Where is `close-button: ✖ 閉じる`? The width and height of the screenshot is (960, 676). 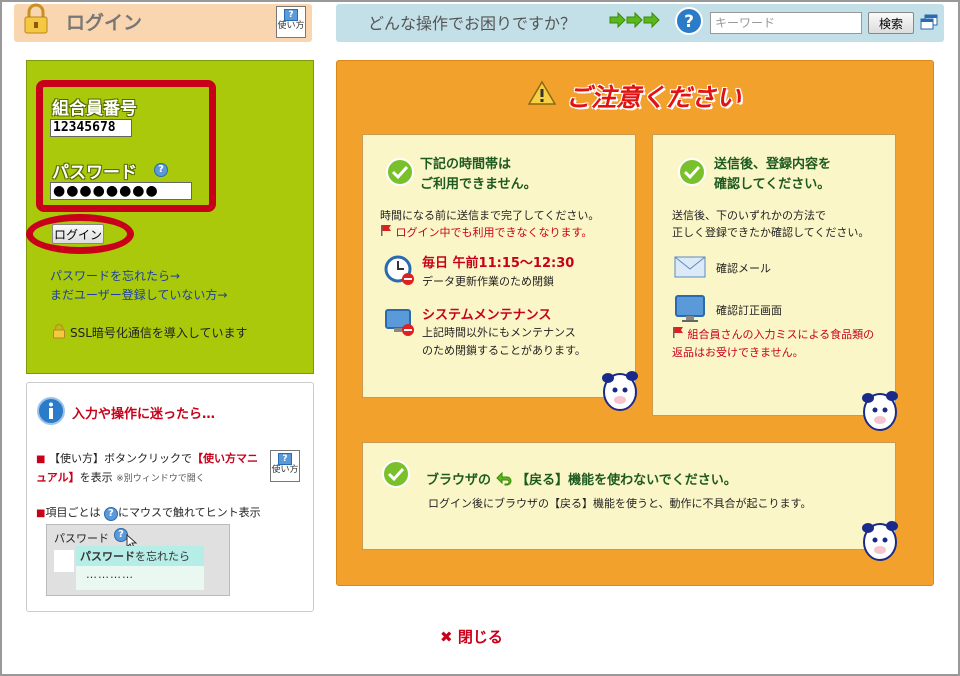
close-button: ✖ 閉じる is located at coordinates (471, 636).